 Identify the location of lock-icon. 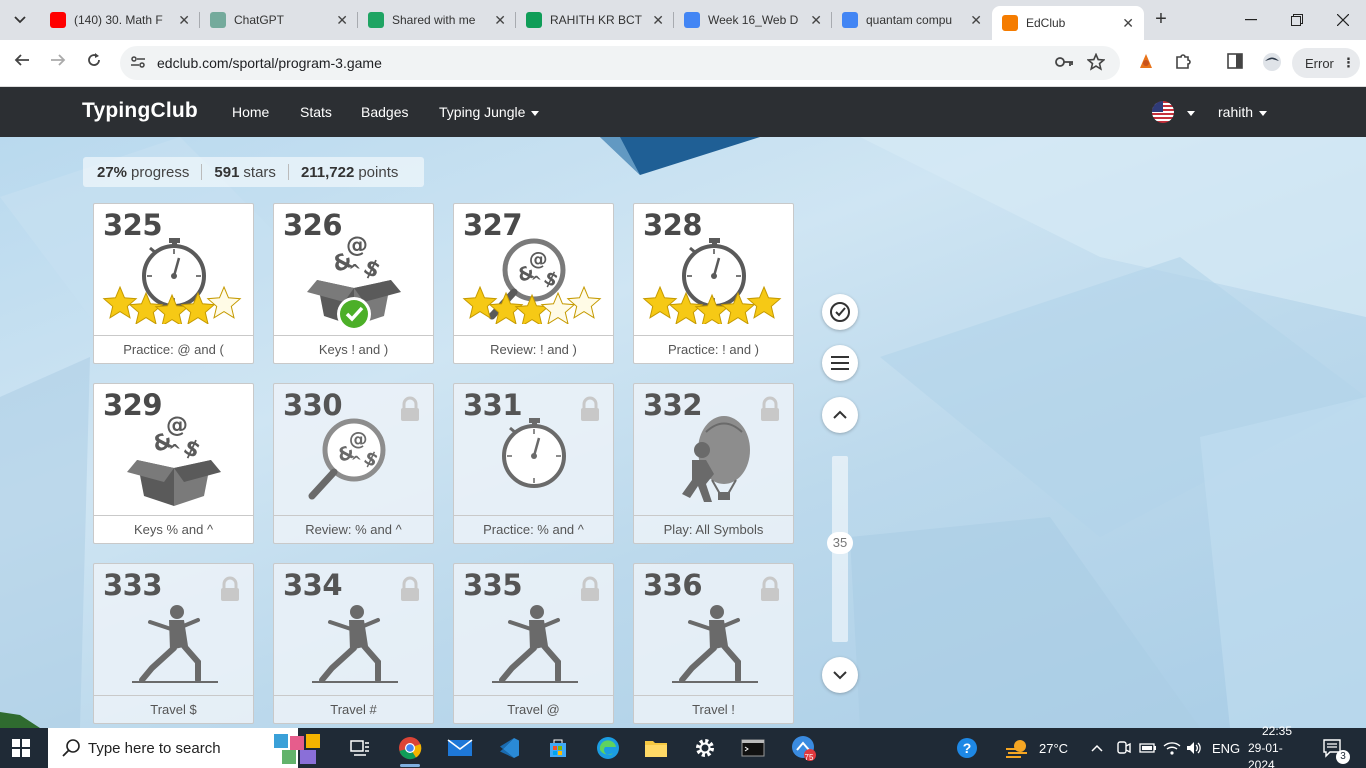
(590, 408).